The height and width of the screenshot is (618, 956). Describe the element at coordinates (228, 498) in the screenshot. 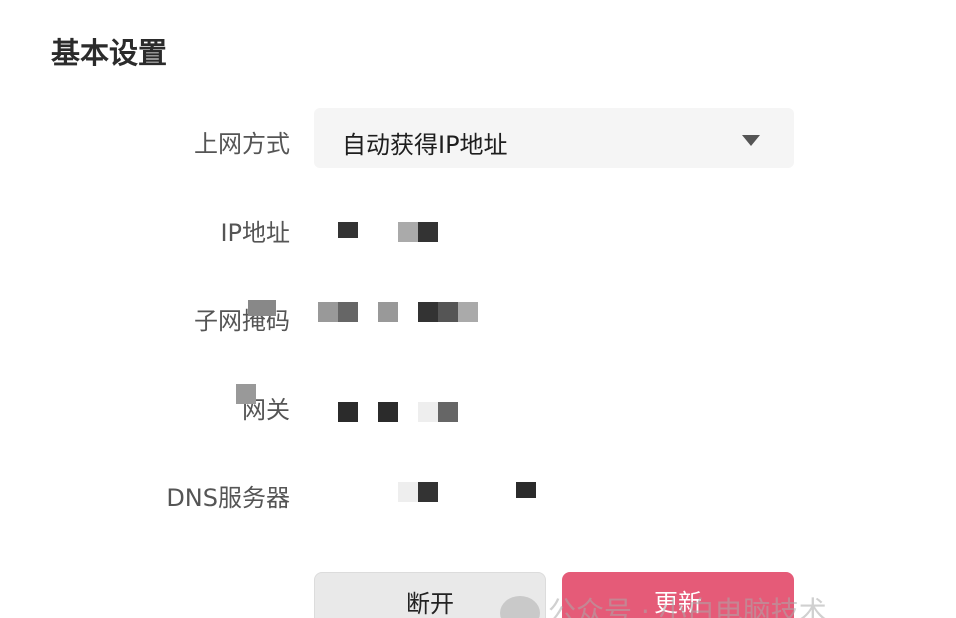

I see `dns-server-label: DNS服务器` at that location.